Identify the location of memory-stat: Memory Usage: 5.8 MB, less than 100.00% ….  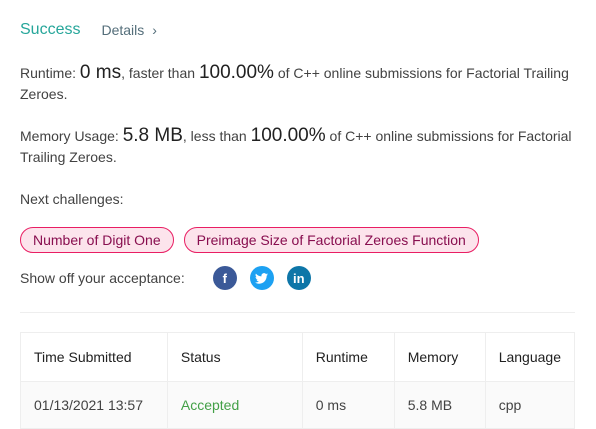
(300, 146).